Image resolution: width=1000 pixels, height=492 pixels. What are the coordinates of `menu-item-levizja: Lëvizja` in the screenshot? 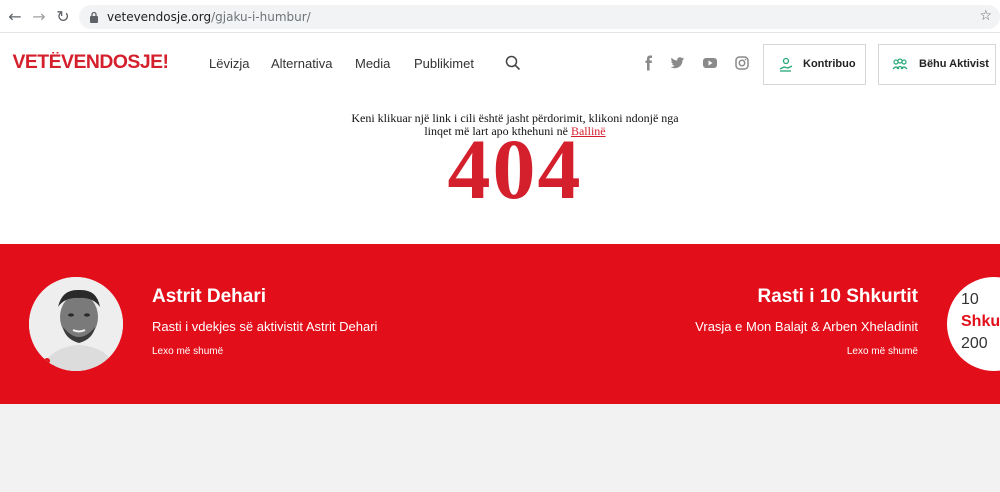 It's located at (229, 63).